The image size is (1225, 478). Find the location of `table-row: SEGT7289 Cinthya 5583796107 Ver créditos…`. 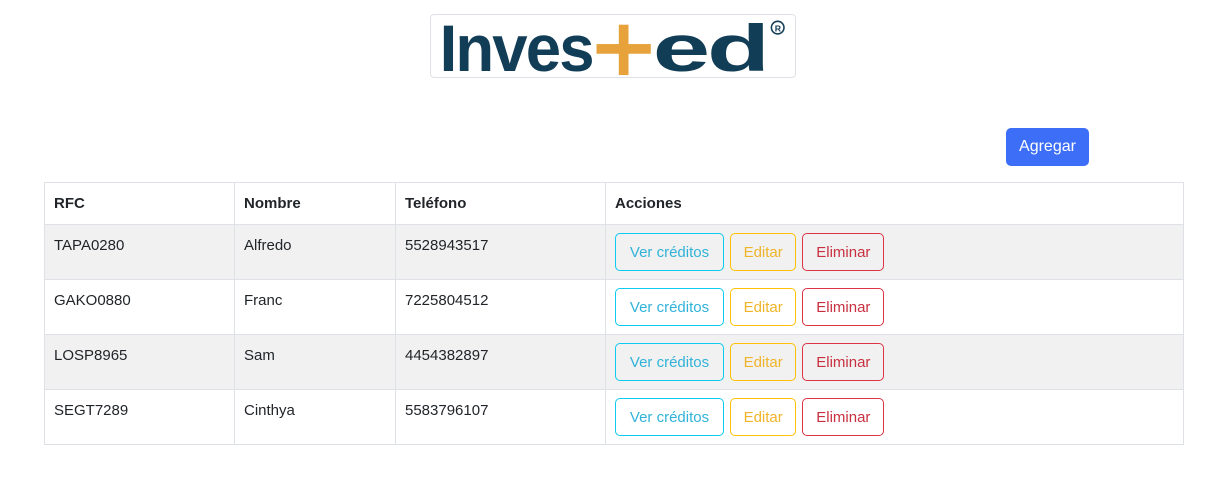

table-row: SEGT7289 Cinthya 5583796107 Ver créditos… is located at coordinates (614, 417).